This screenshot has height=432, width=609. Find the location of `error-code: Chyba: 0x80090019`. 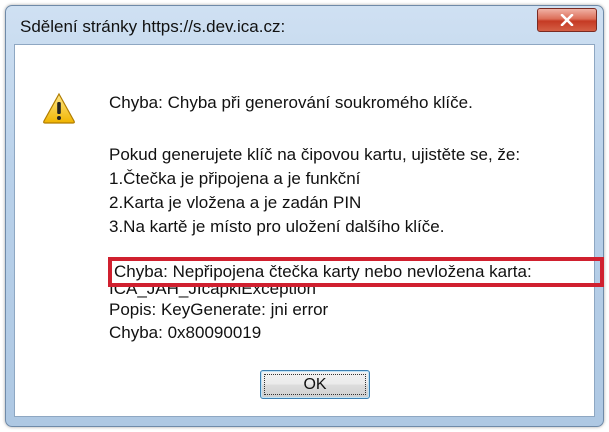

error-code: Chyba: 0x80090019 is located at coordinates (185, 332).